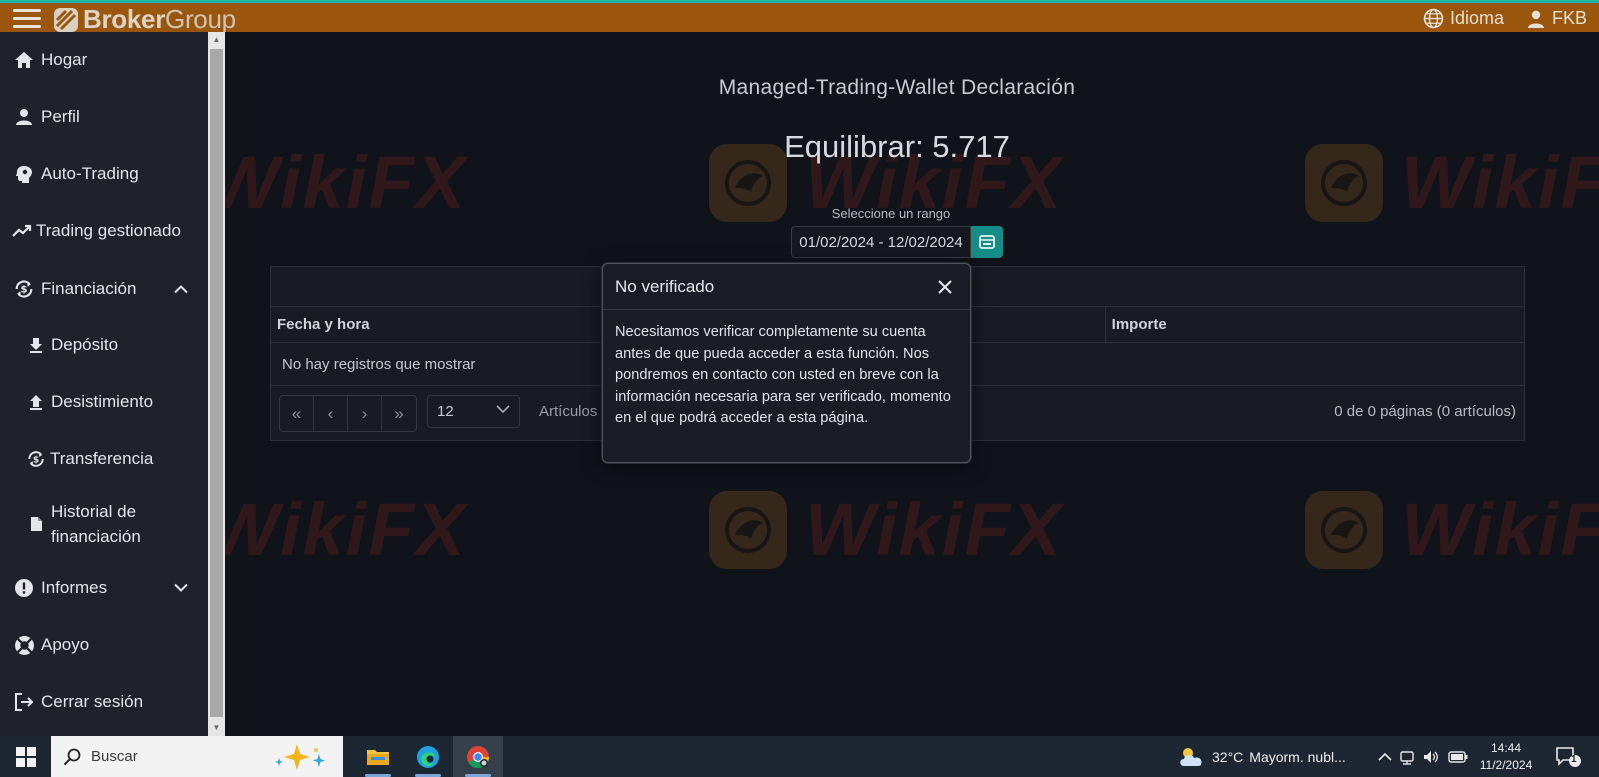 Image resolution: width=1599 pixels, height=777 pixels. Describe the element at coordinates (114, 756) in the screenshot. I see `search-placeholder: Buscar` at that location.